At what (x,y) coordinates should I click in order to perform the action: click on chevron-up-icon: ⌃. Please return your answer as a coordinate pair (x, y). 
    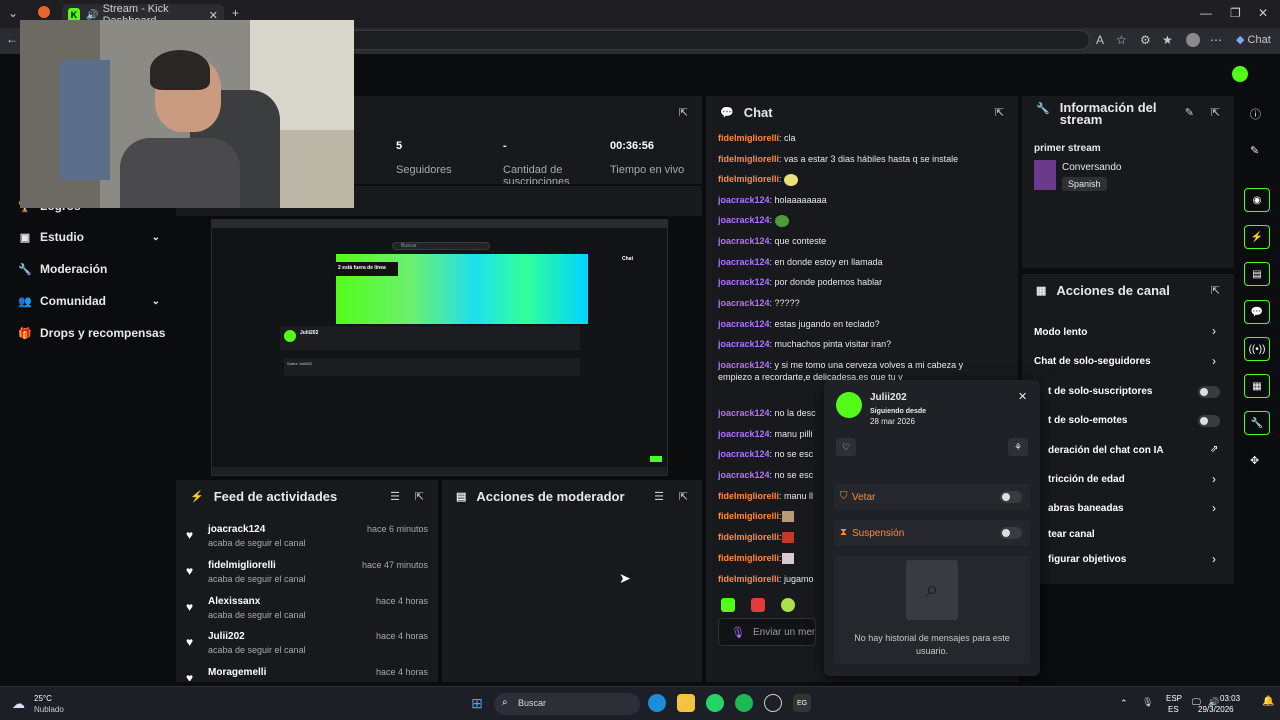
    Looking at the image, I should click on (1124, 703).